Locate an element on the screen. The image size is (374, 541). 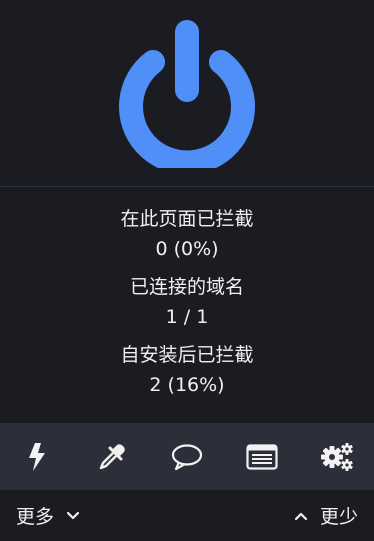
chevron-up-icon is located at coordinates (301, 516).